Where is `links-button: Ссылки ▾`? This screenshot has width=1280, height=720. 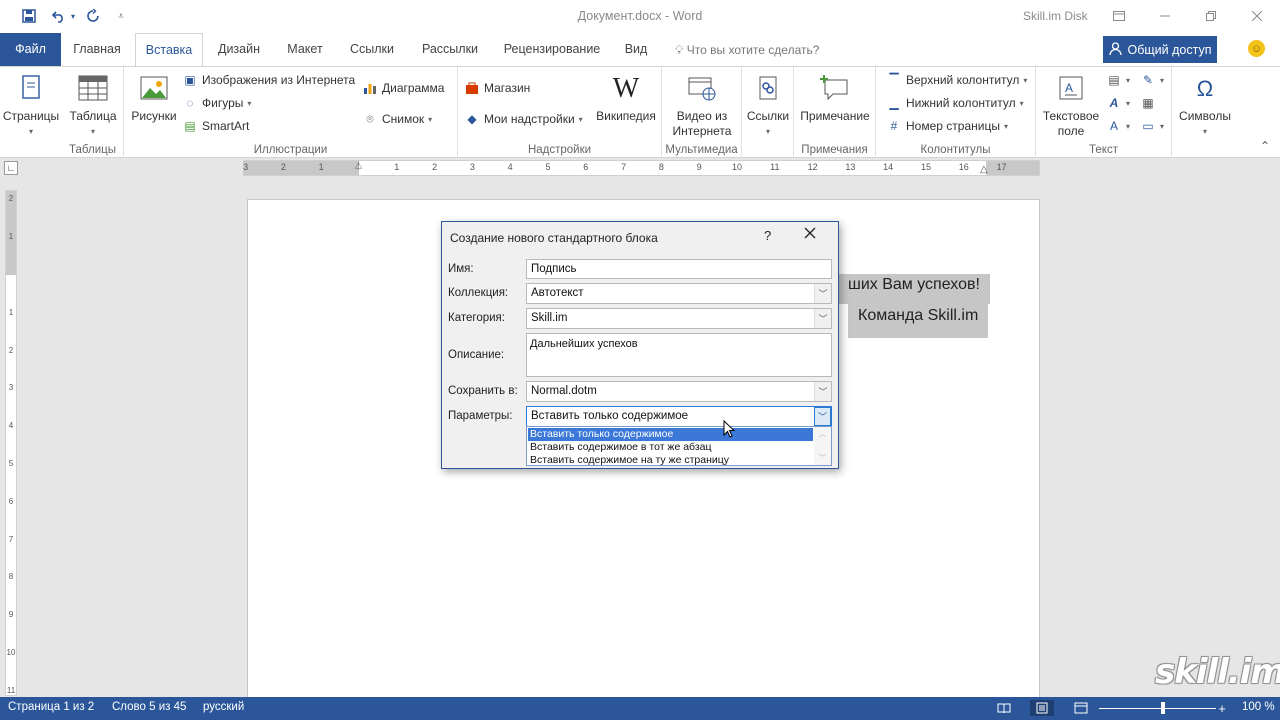
links-button: Ссылки ▾ is located at coordinates (768, 105).